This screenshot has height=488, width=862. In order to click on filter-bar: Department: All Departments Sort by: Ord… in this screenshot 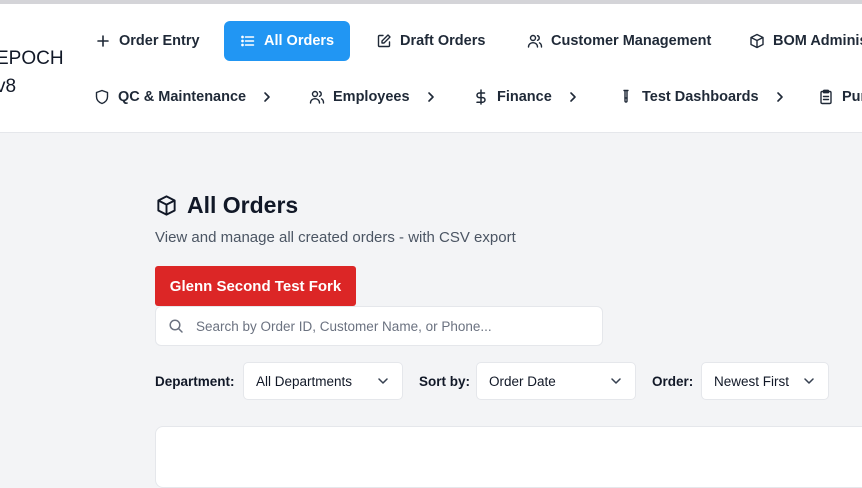, I will do `click(508, 382)`.